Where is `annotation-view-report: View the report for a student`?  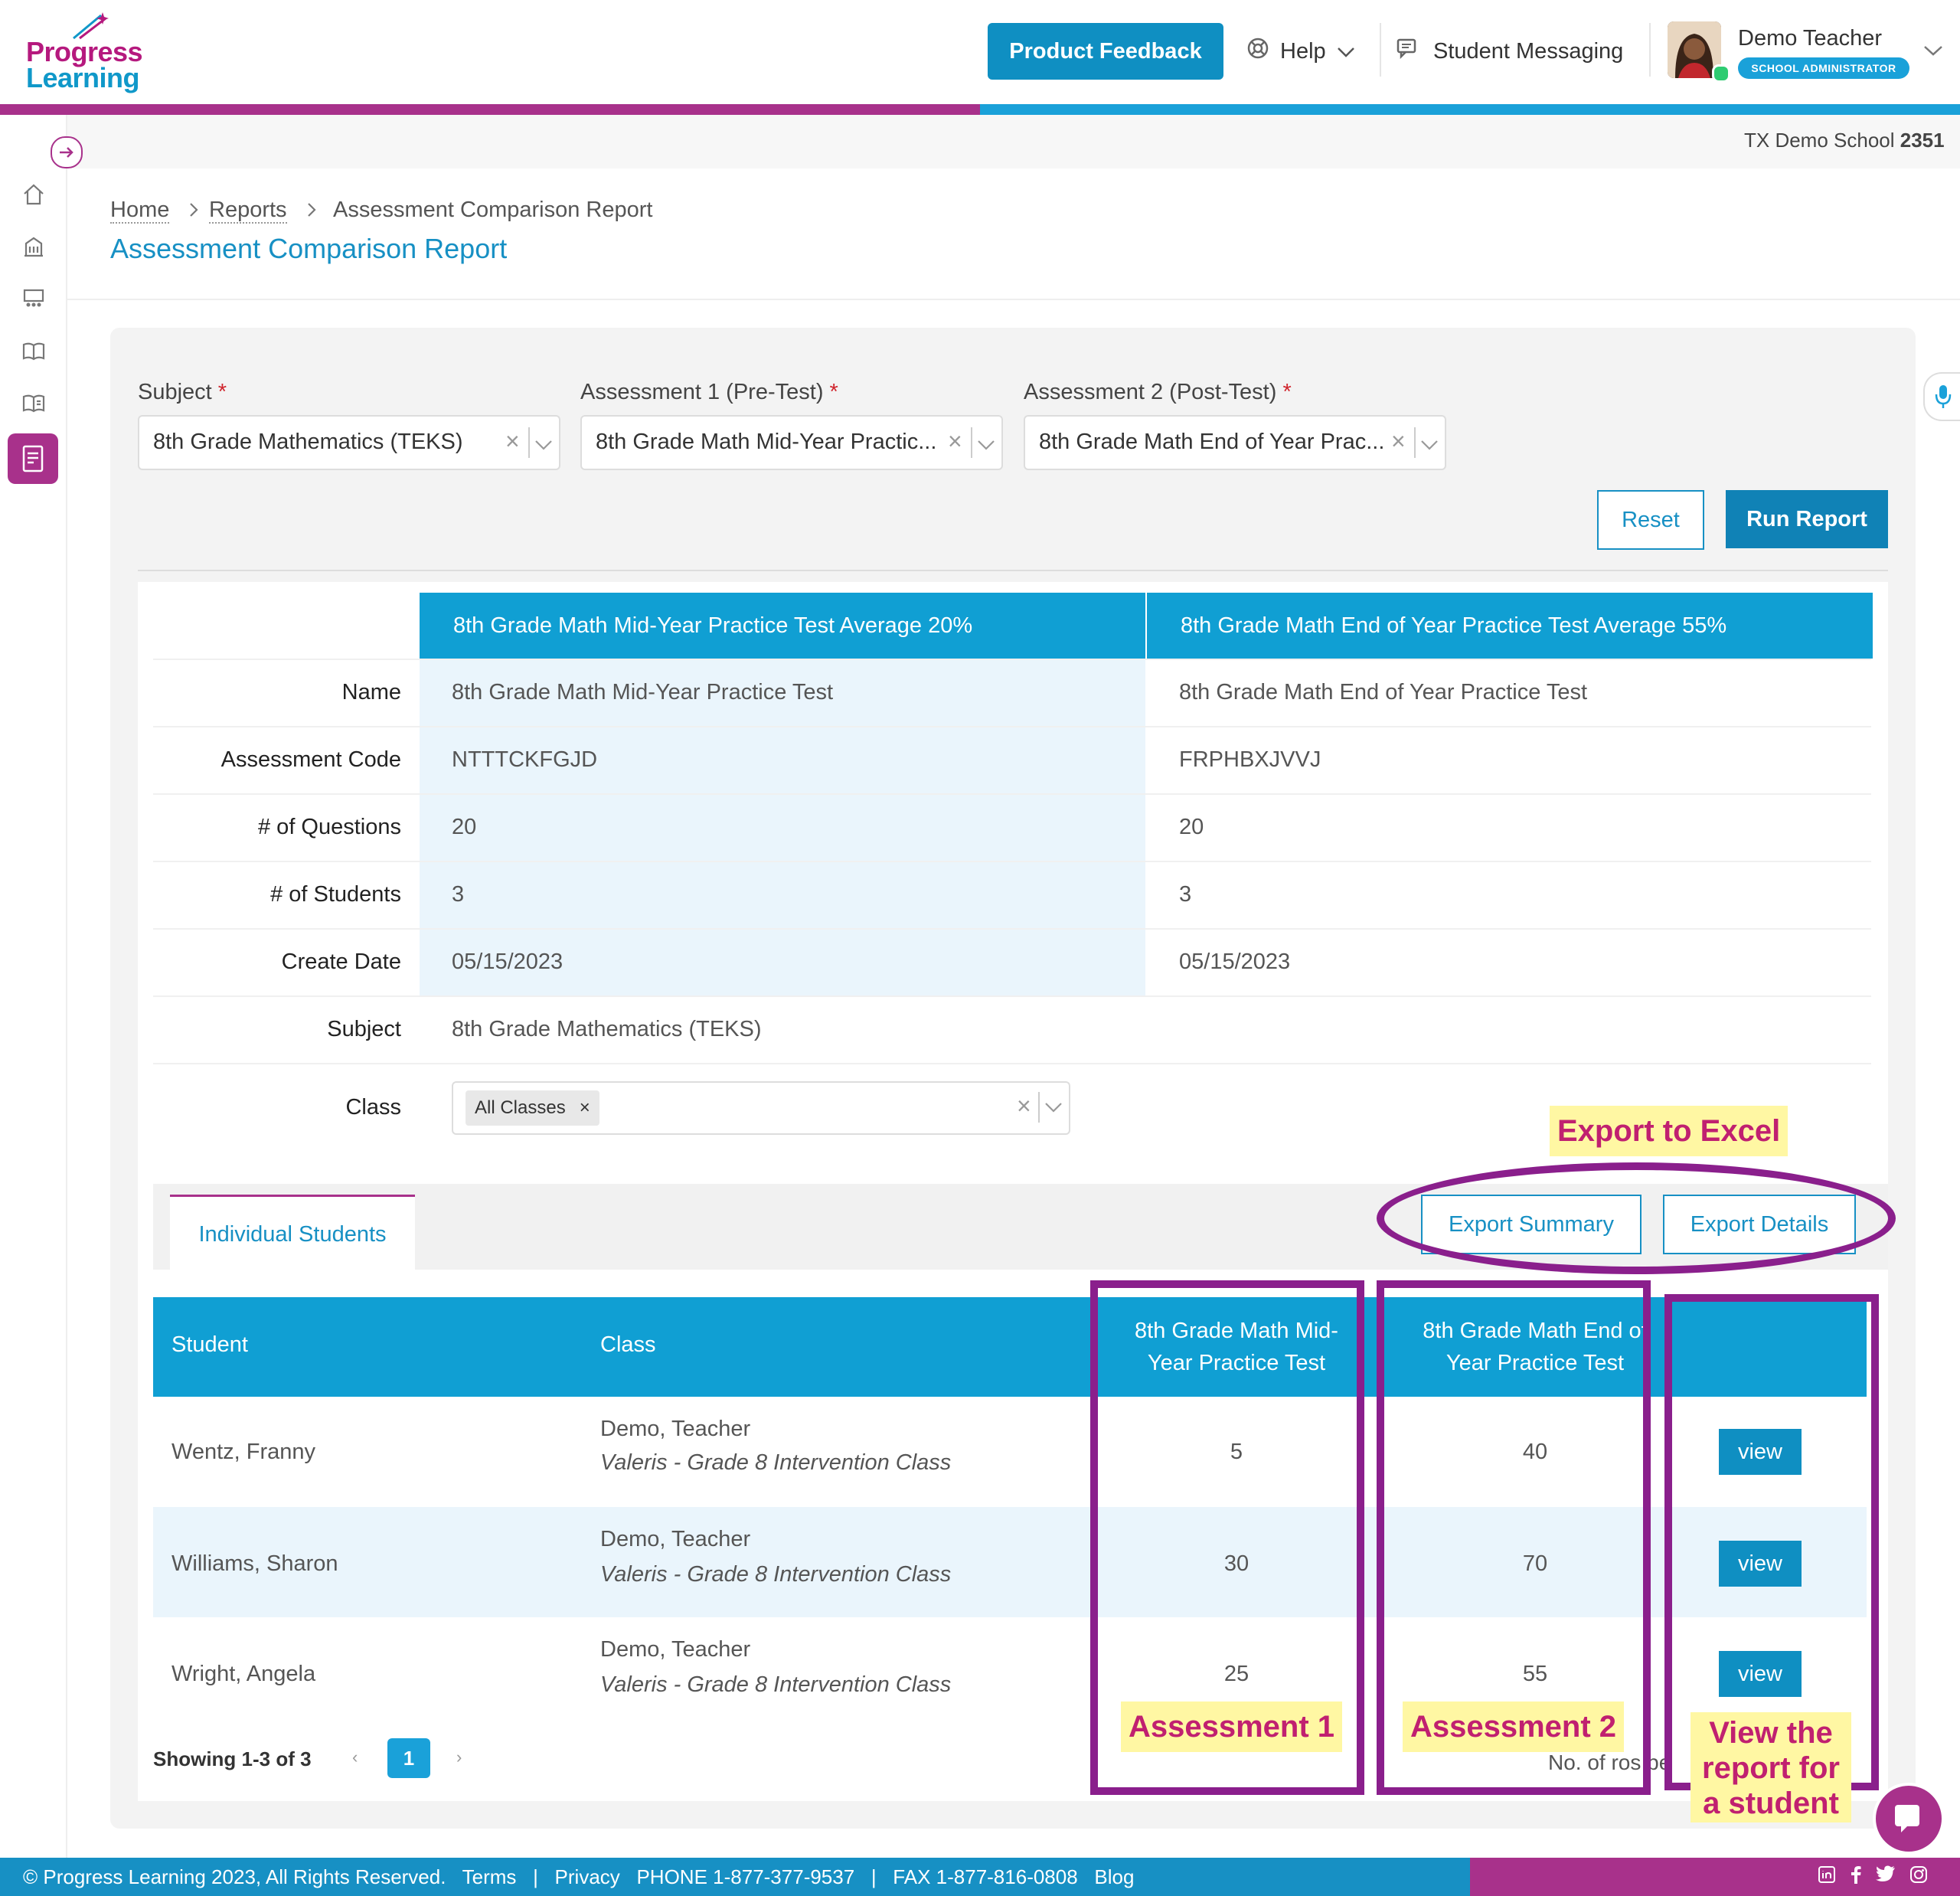 annotation-view-report: View the report for a student is located at coordinates (1770, 1767).